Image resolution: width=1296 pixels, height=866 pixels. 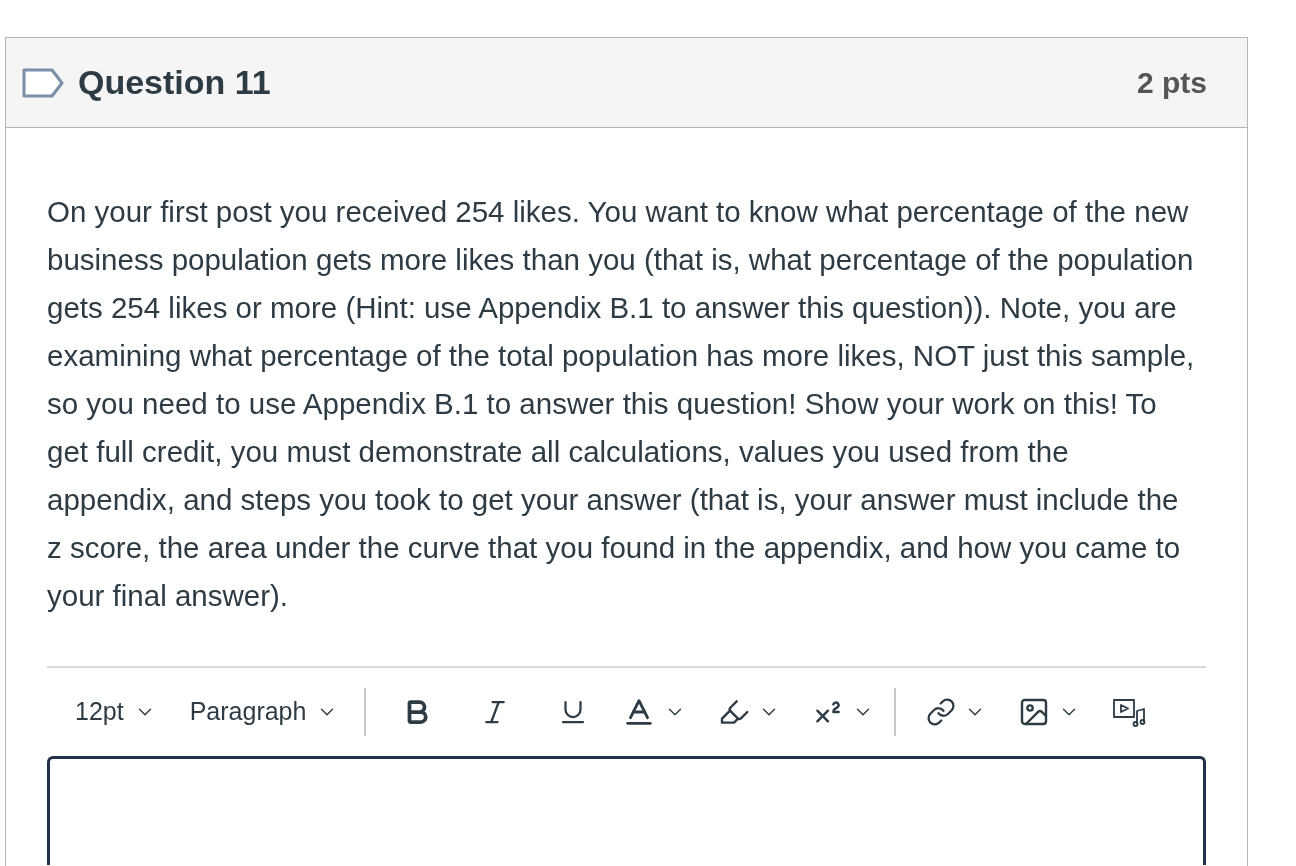 I want to click on block-format-dropdown: Paragraph, so click(x=264, y=712).